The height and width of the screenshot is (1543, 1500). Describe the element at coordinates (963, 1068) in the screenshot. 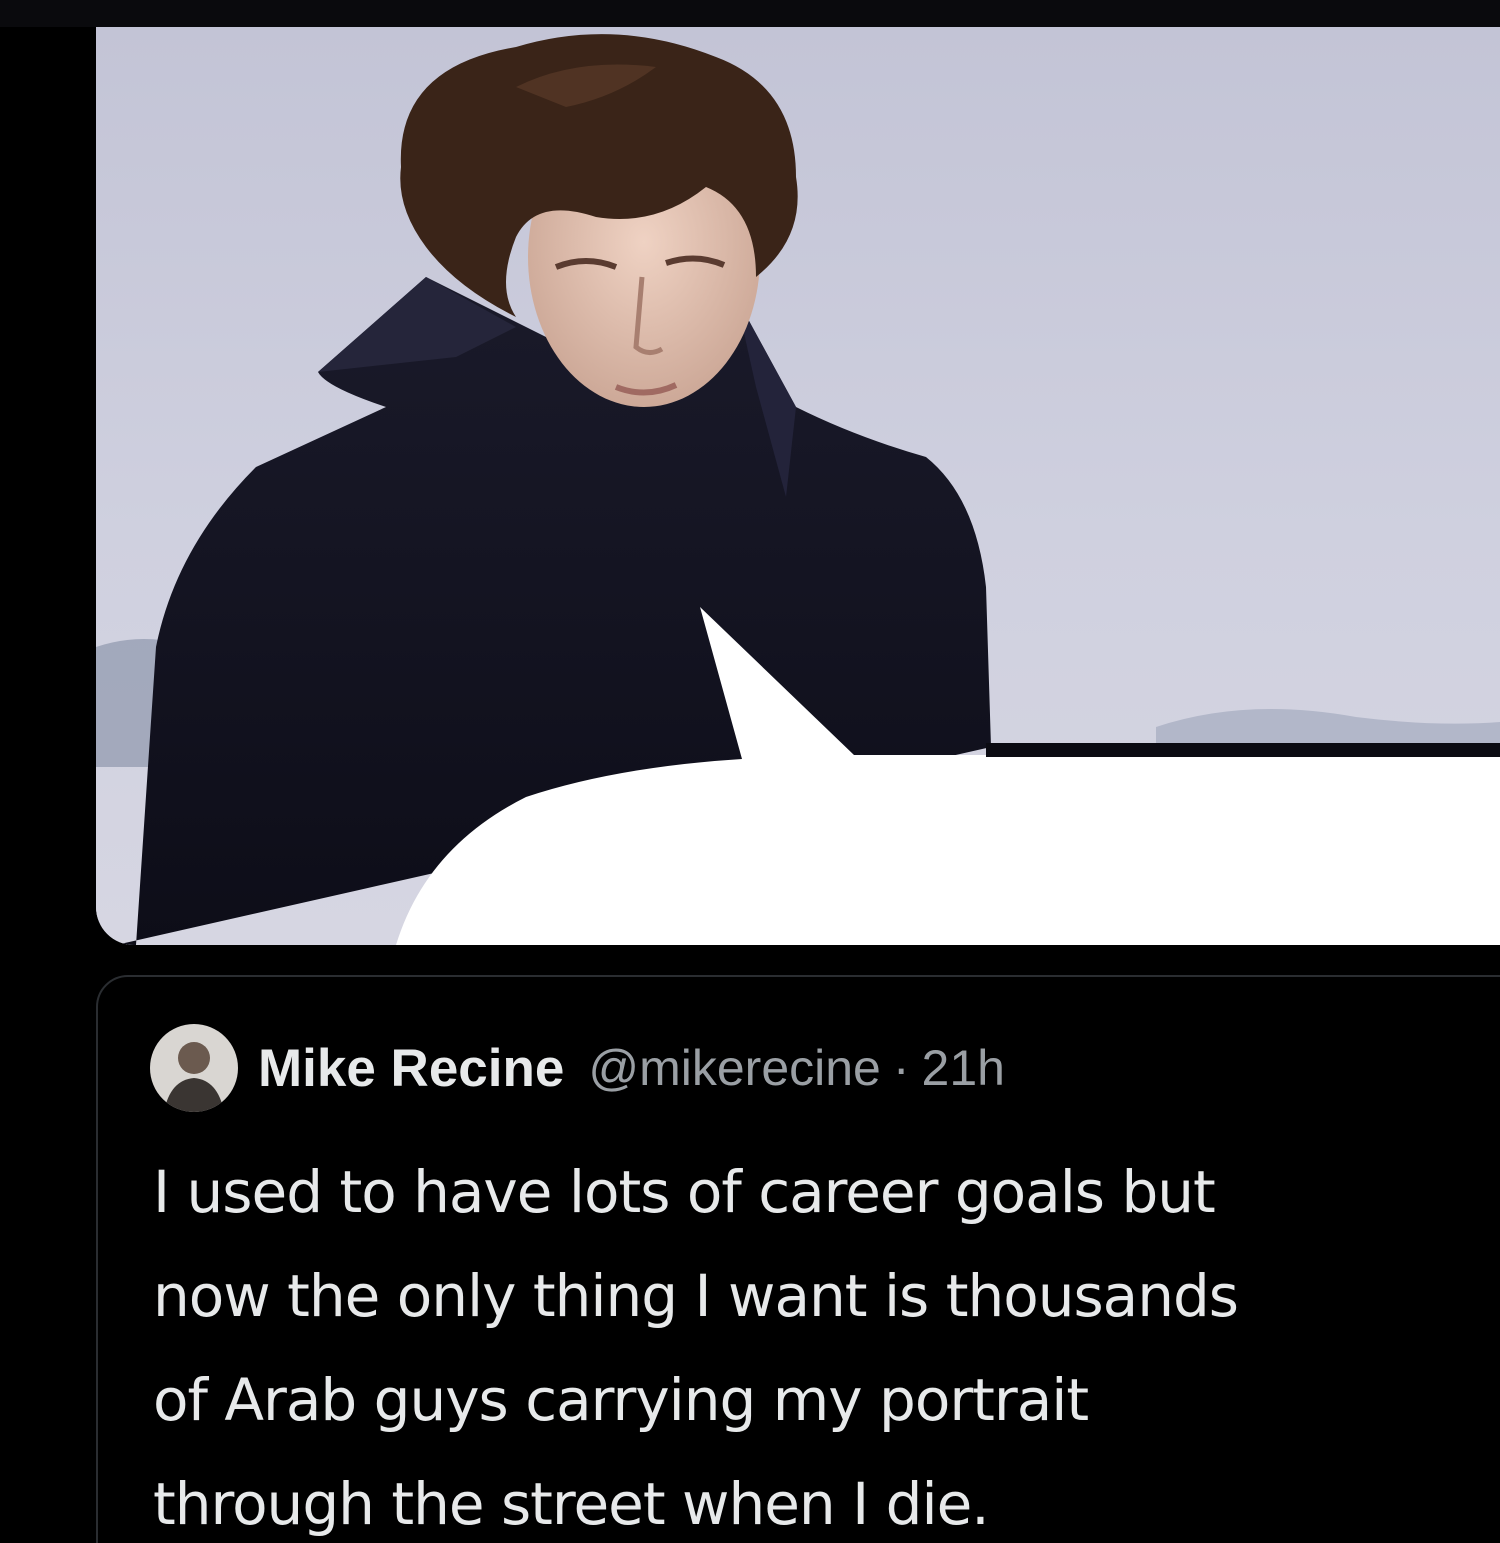

I see `tweet-timestamp: 21h` at that location.